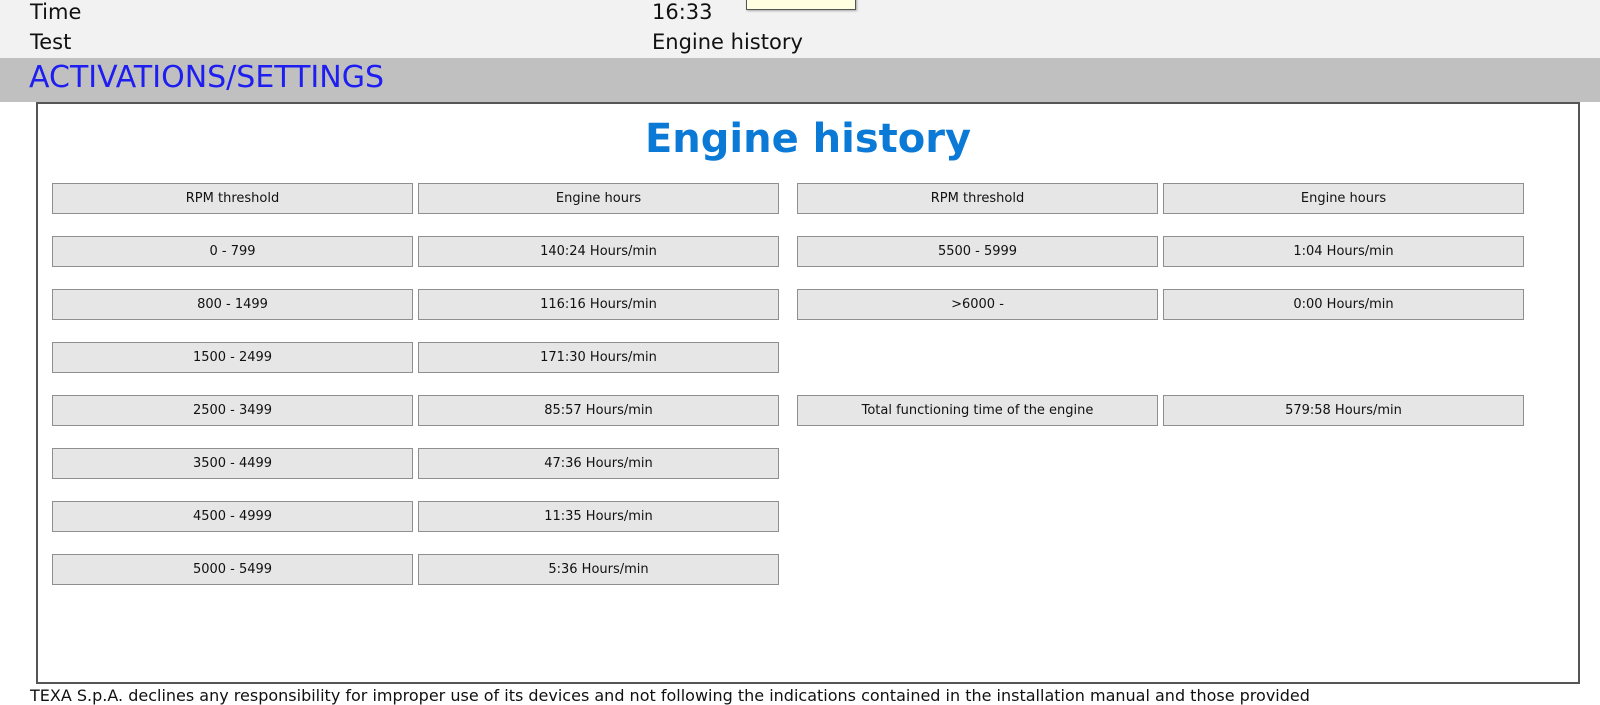 This screenshot has width=1600, height=705. What do you see at coordinates (51, 42) in the screenshot?
I see `test-label: Test` at bounding box center [51, 42].